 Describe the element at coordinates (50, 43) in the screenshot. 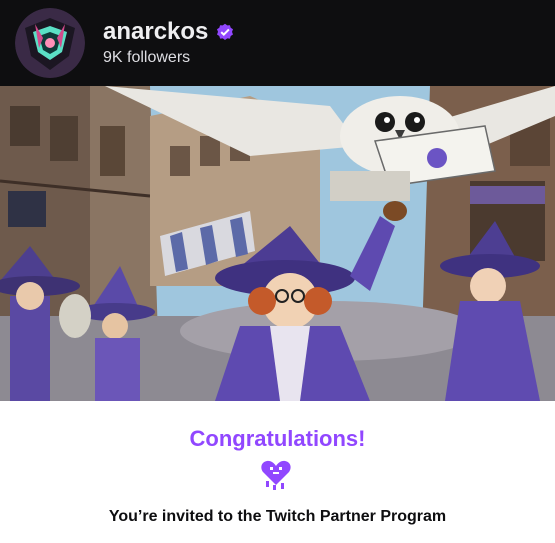

I see `avatar` at that location.